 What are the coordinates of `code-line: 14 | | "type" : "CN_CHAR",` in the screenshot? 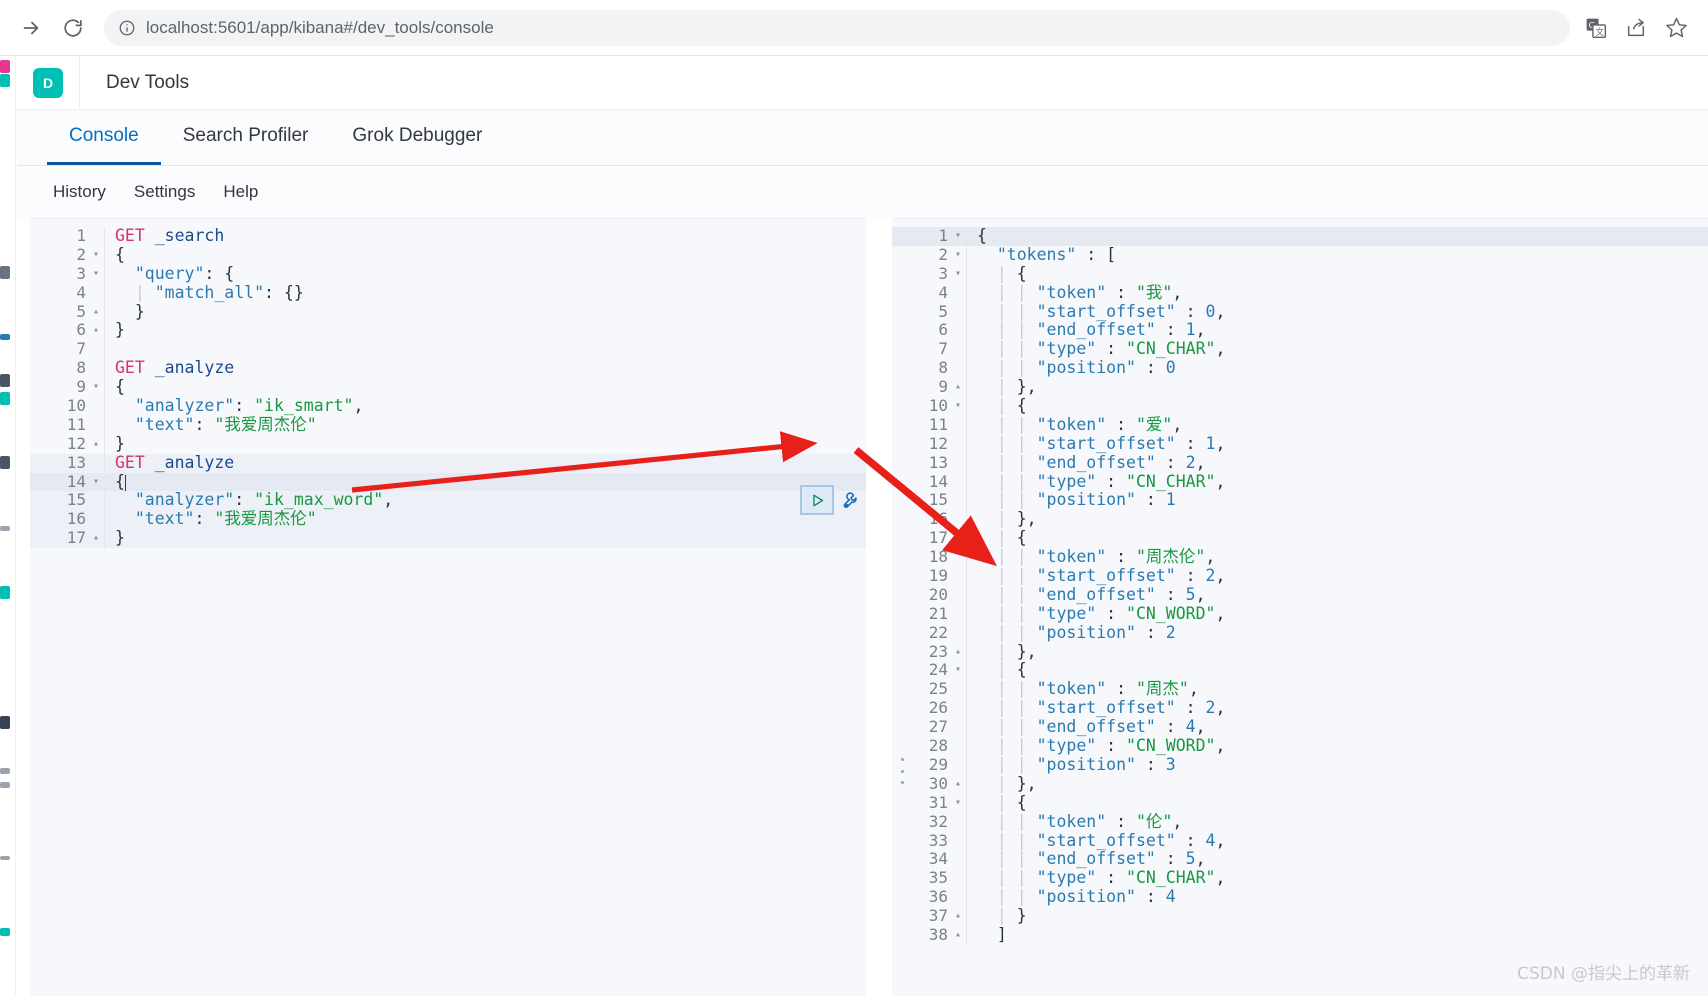 It's located at (1300, 482).